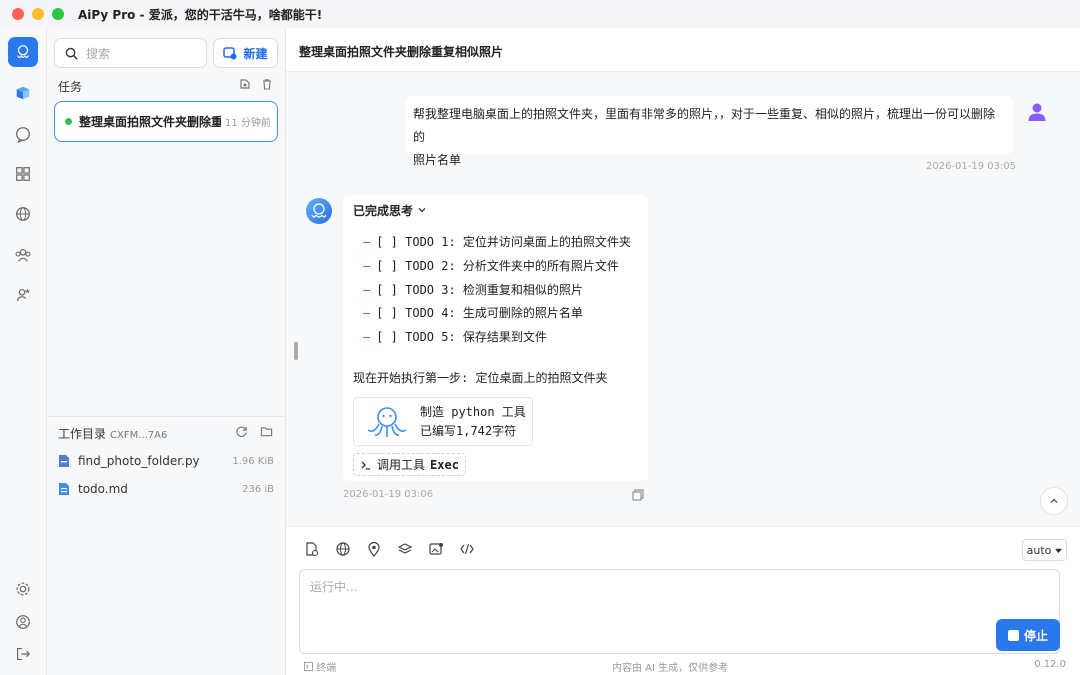  I want to click on file-item: find_photo_folder.py 1.96 KiB, so click(166, 461).